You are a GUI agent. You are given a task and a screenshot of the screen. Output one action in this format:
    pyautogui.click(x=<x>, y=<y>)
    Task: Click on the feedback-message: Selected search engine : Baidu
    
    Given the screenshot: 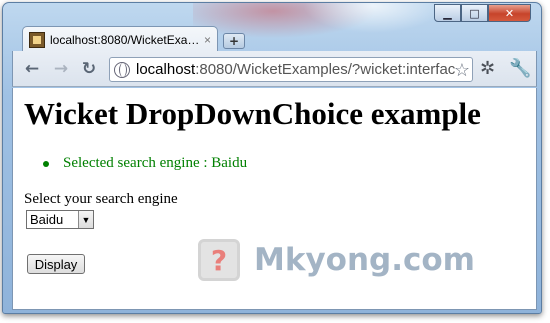 What is the action you would take?
    pyautogui.click(x=145, y=163)
    